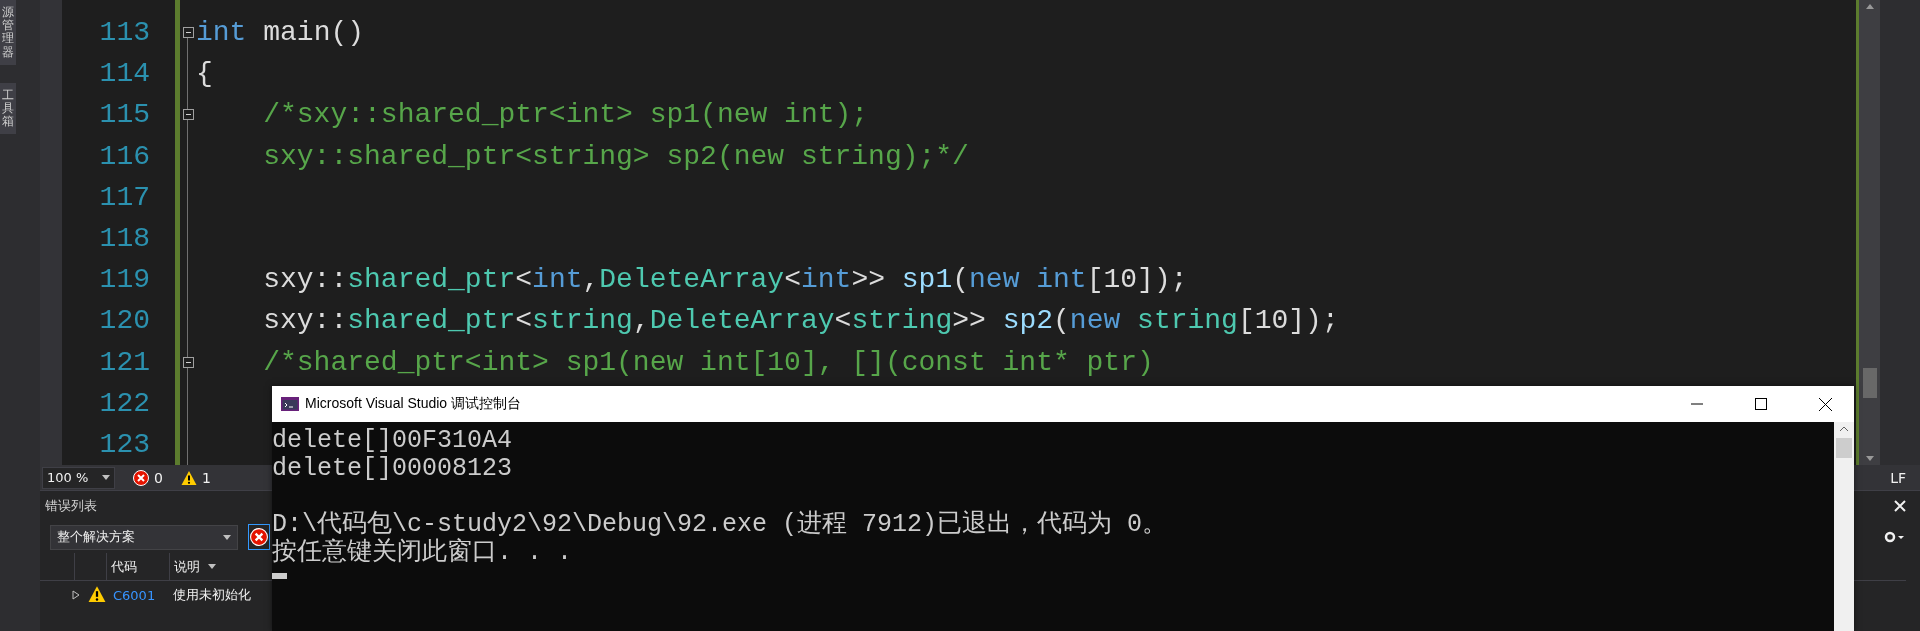 The image size is (1920, 631). What do you see at coordinates (124, 362) in the screenshot?
I see `line-number: 121` at bounding box center [124, 362].